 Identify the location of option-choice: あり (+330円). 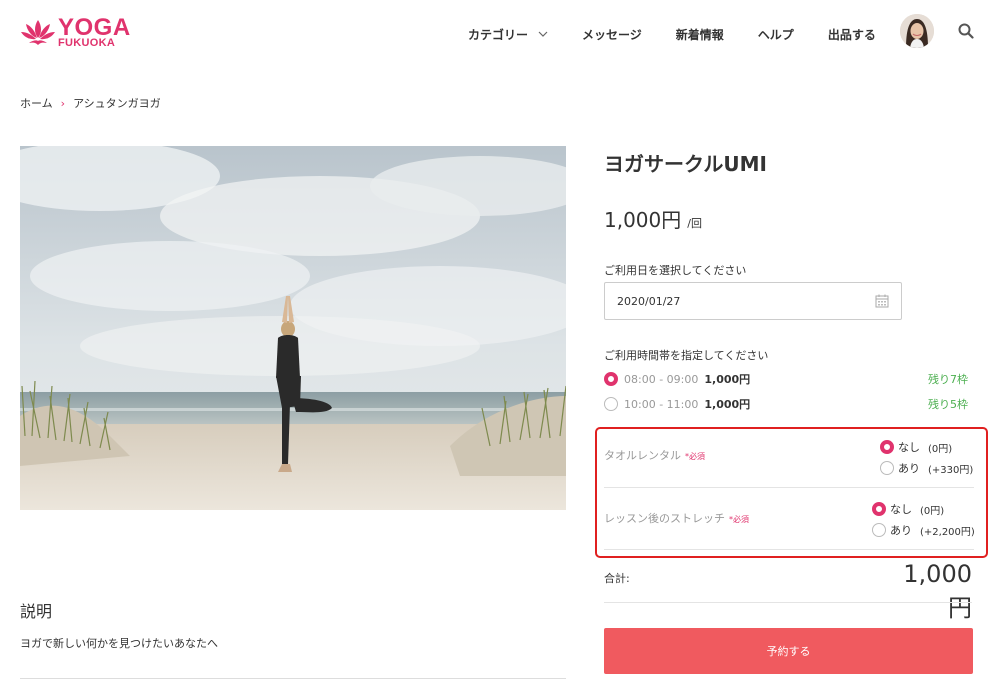
(926, 468).